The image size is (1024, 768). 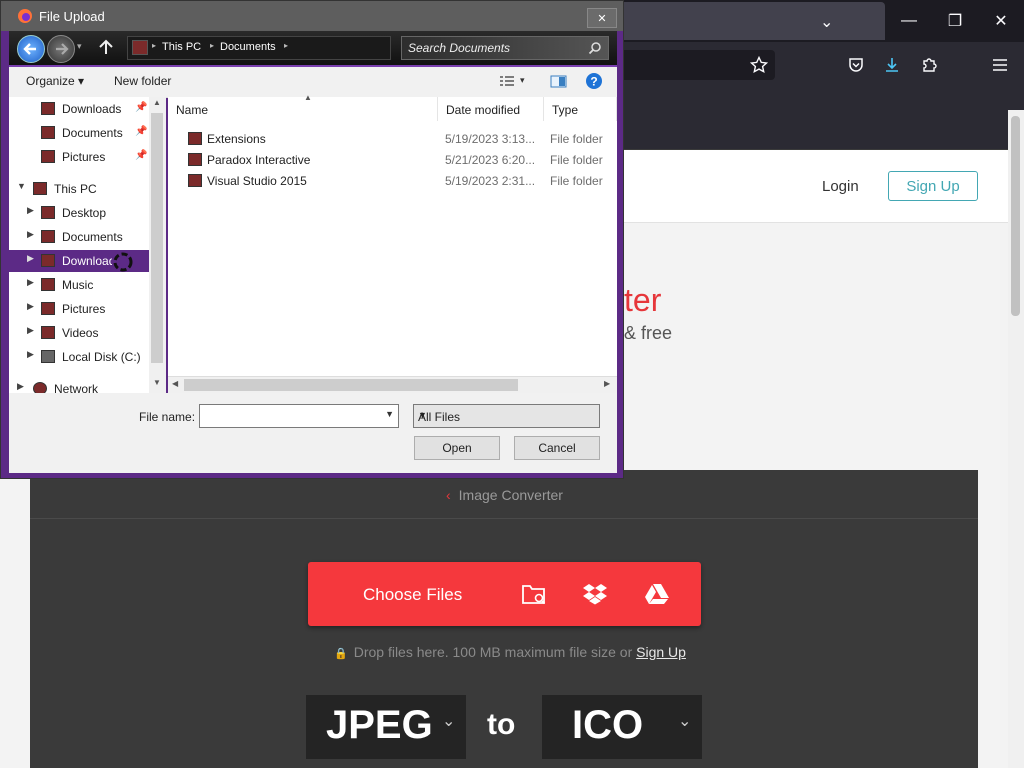 I want to click on back-button, so click(x=31, y=49).